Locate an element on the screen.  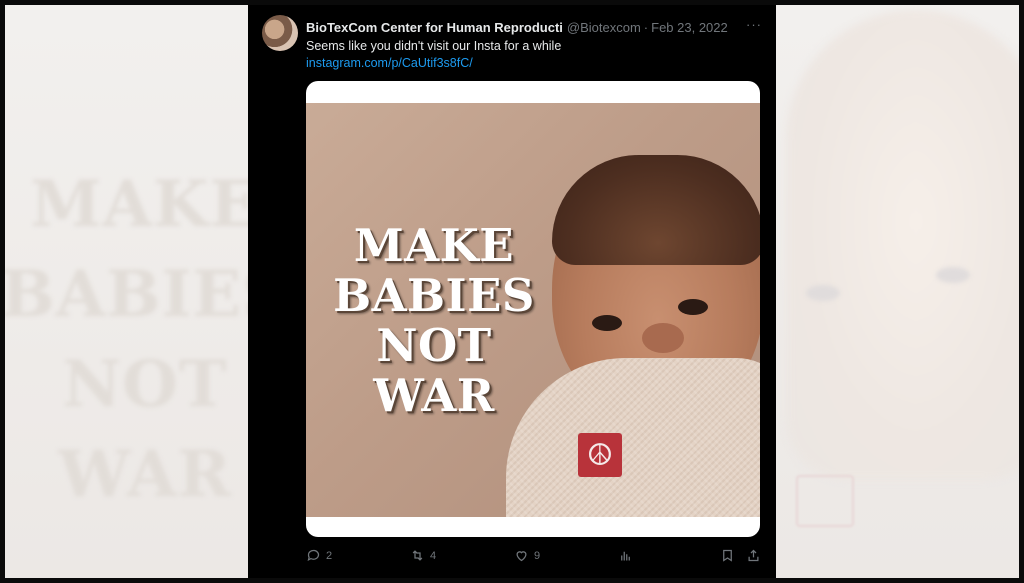
bookmark-button is located at coordinates (727, 555).